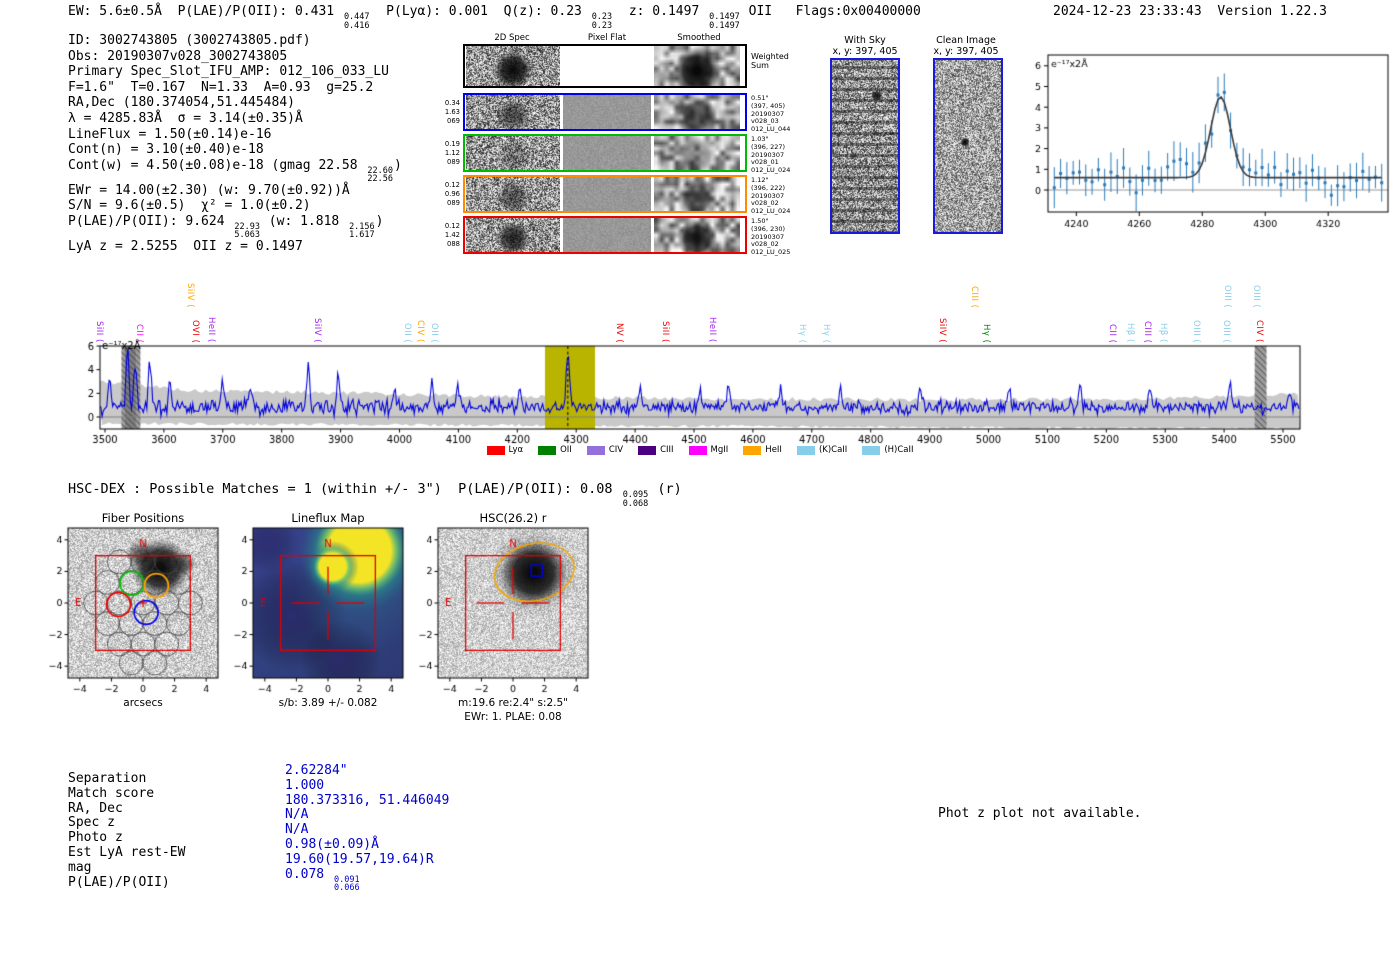 The height and width of the screenshot is (953, 1400). I want to click on match-value: 0.078 0.091 0.066, so click(322, 880).